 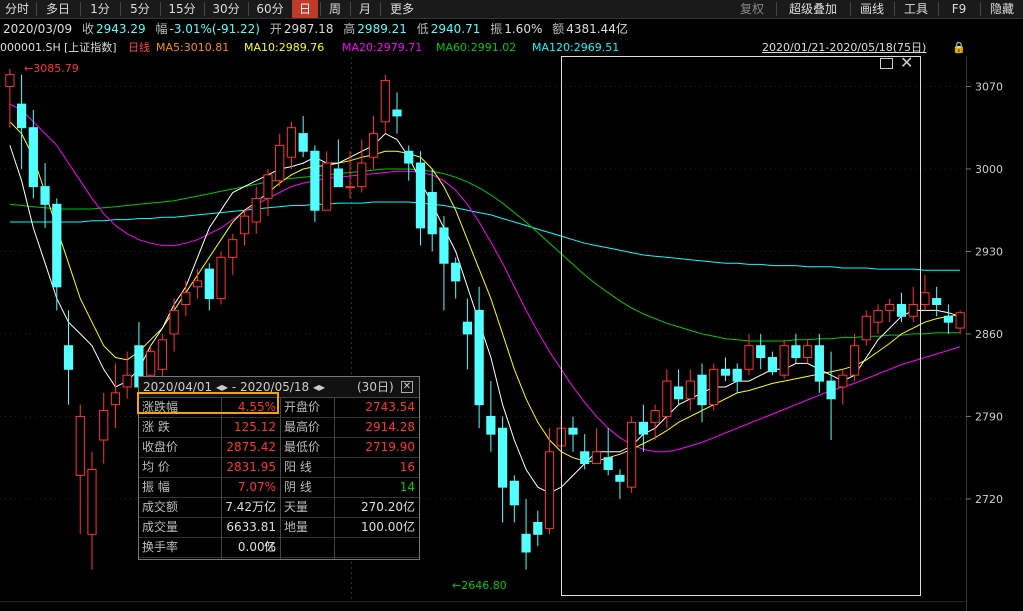 What do you see at coordinates (296, 527) in the screenshot?
I see `stats-label: 地量` at bounding box center [296, 527].